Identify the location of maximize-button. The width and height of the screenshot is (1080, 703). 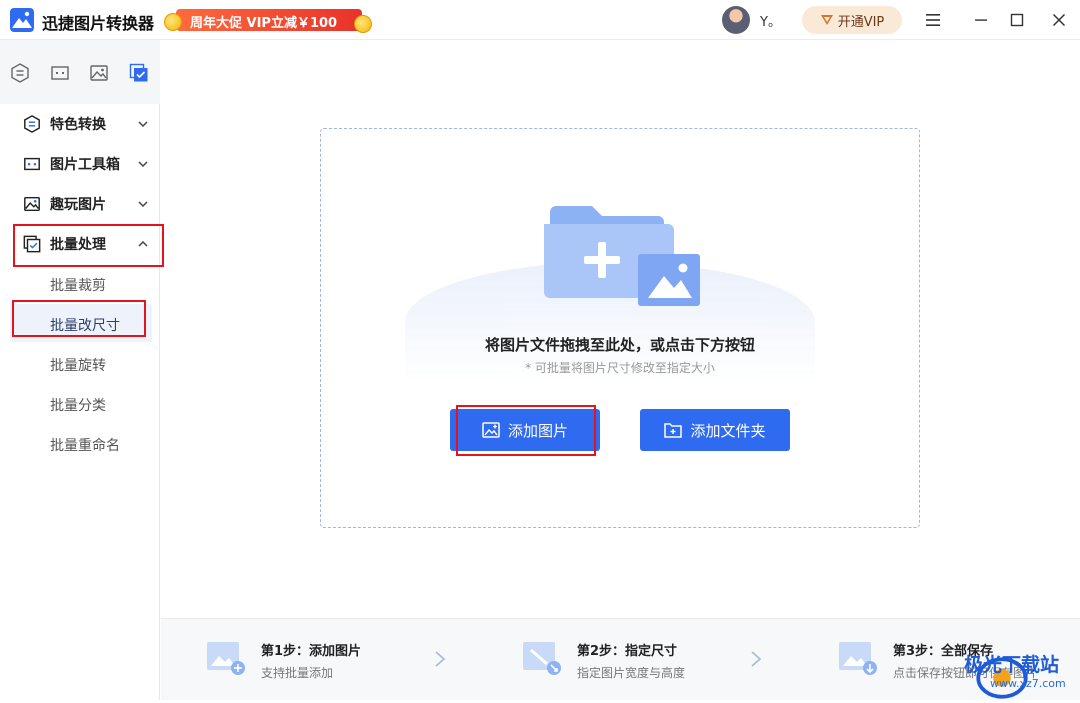
(1017, 20).